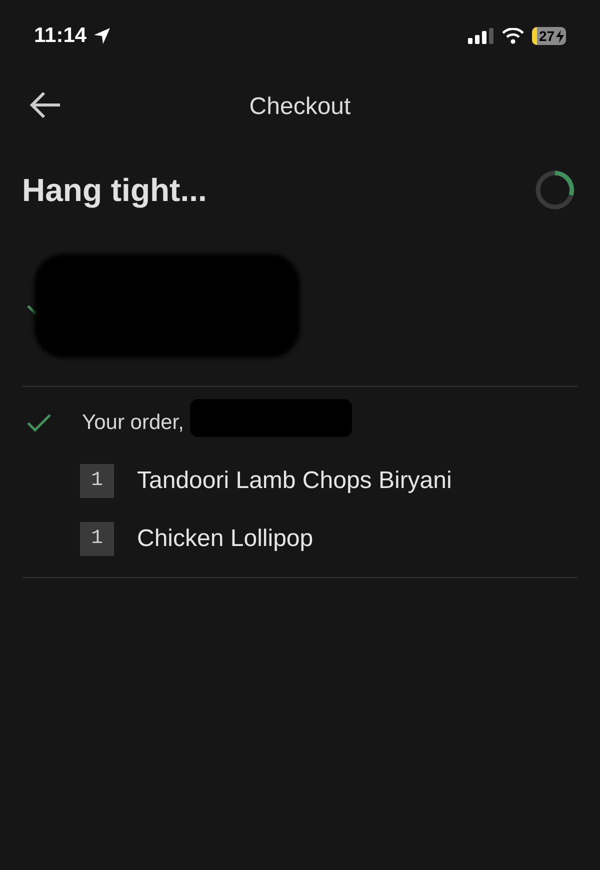 Image resolution: width=600 pixels, height=870 pixels. Describe the element at coordinates (101, 36) in the screenshot. I see `location-arrow-icon` at that location.